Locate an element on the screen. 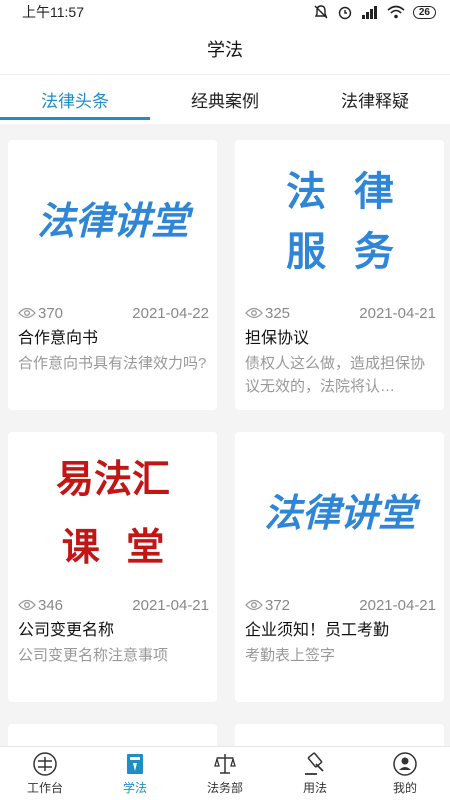 Image resolution: width=450 pixels, height=800 pixels. status-bar: 上午11:57 26 is located at coordinates (225, 12).